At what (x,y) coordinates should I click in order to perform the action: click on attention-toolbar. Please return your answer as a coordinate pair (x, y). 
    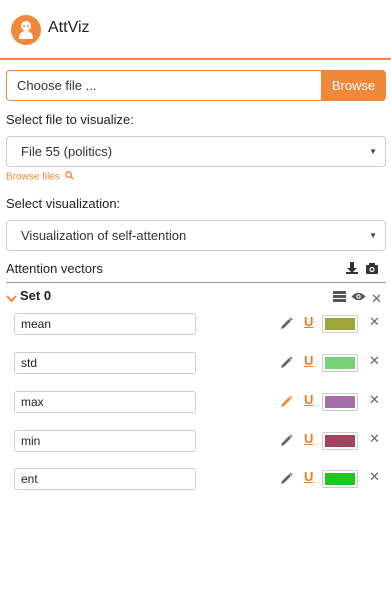
    Looking at the image, I should click on (362, 270).